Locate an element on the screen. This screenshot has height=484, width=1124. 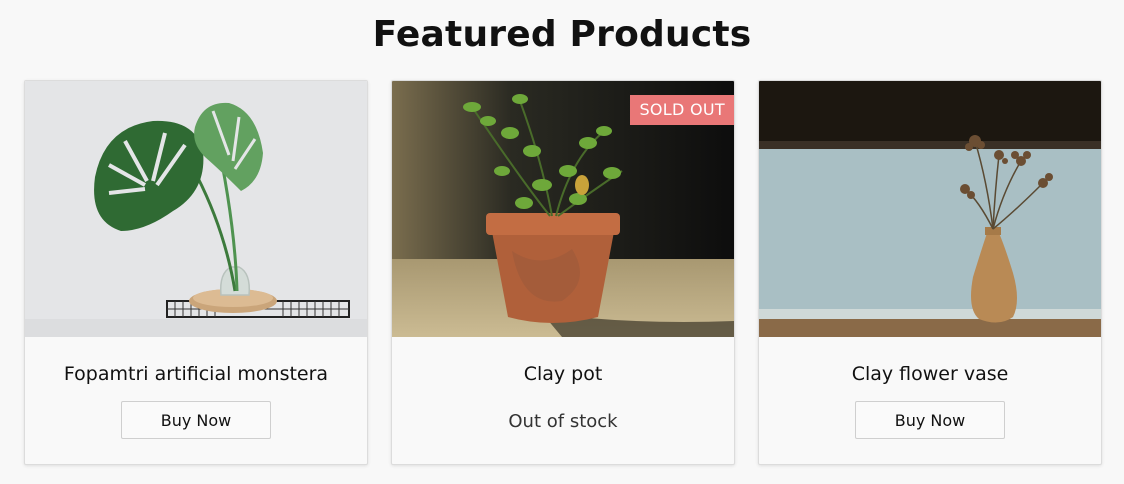
product-title: Fopamtri artificial monstera is located at coordinates (196, 374).